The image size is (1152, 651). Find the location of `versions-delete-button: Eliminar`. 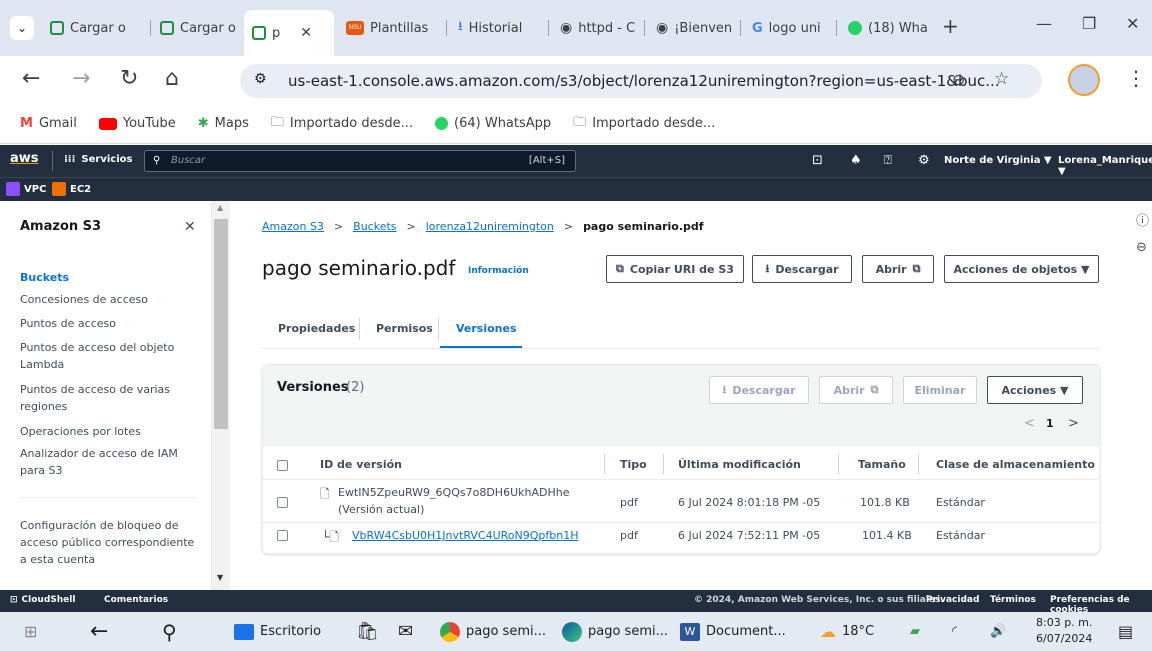

versions-delete-button: Eliminar is located at coordinates (940, 390).